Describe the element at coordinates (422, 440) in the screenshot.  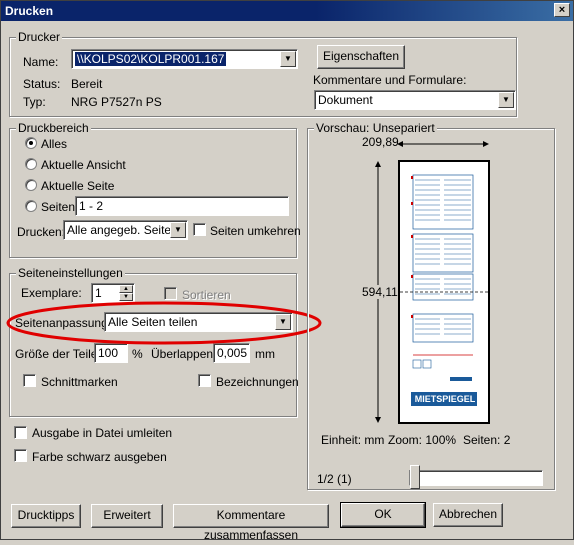
I see `preview-zoom: Zoom: 100%` at that location.